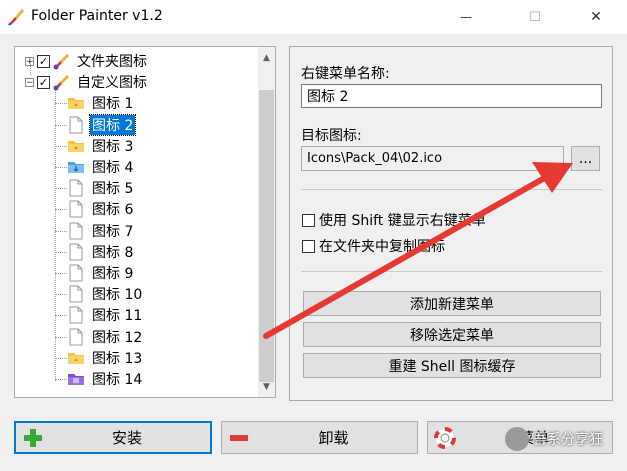 The height and width of the screenshot is (471, 627). I want to click on watermark: 吾系分享狂, so click(554, 439).